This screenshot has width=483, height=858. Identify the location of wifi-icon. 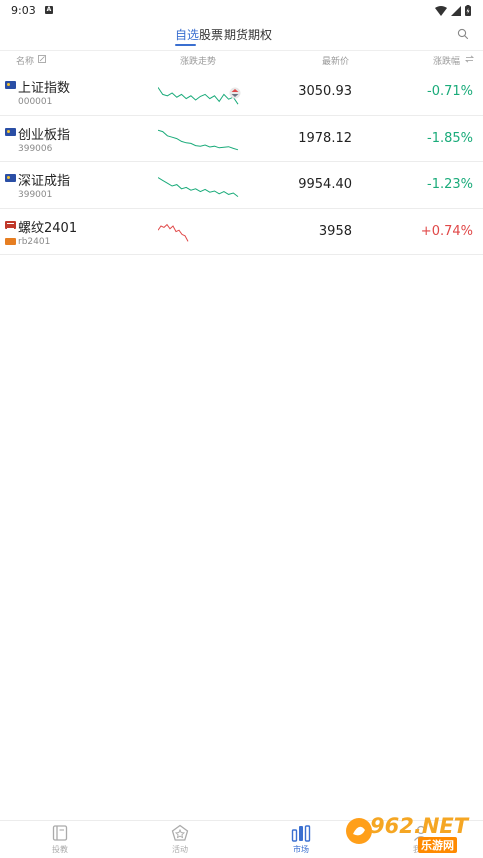
(441, 10).